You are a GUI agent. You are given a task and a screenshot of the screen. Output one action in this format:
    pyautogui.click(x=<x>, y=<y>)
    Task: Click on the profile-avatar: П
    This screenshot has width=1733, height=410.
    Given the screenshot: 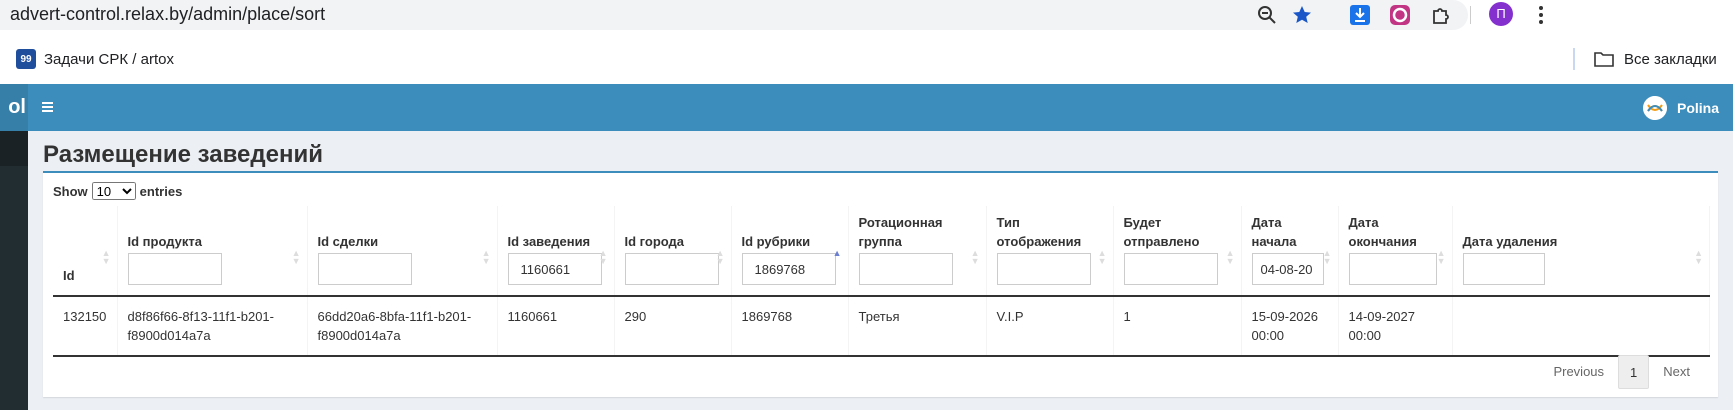 What is the action you would take?
    pyautogui.click(x=1501, y=14)
    